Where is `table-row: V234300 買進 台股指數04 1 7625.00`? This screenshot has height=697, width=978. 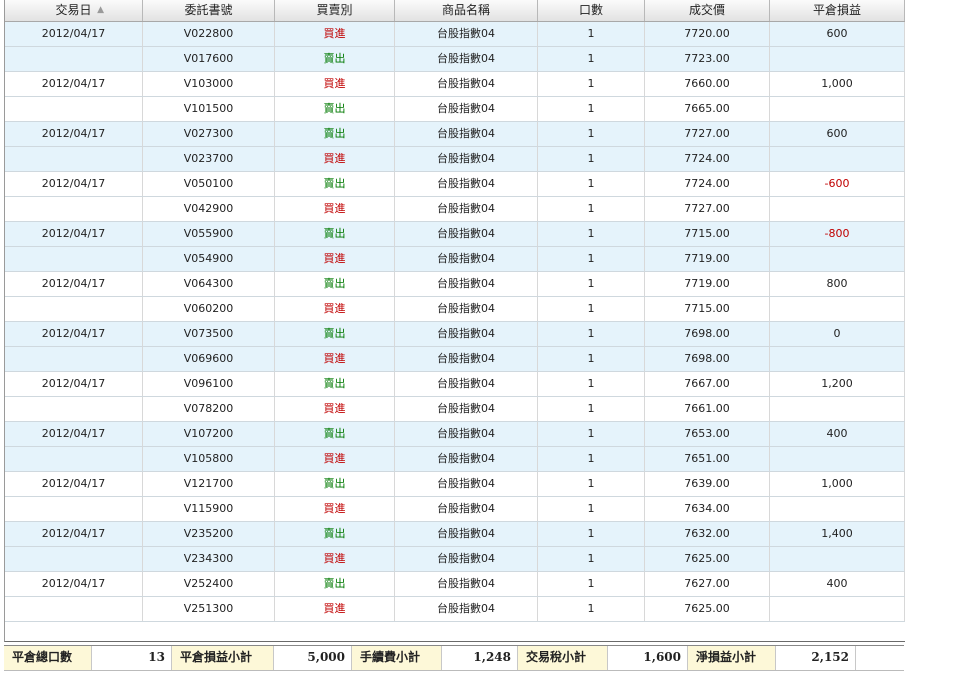 table-row: V234300 買進 台股指數04 1 7625.00 is located at coordinates (455, 559).